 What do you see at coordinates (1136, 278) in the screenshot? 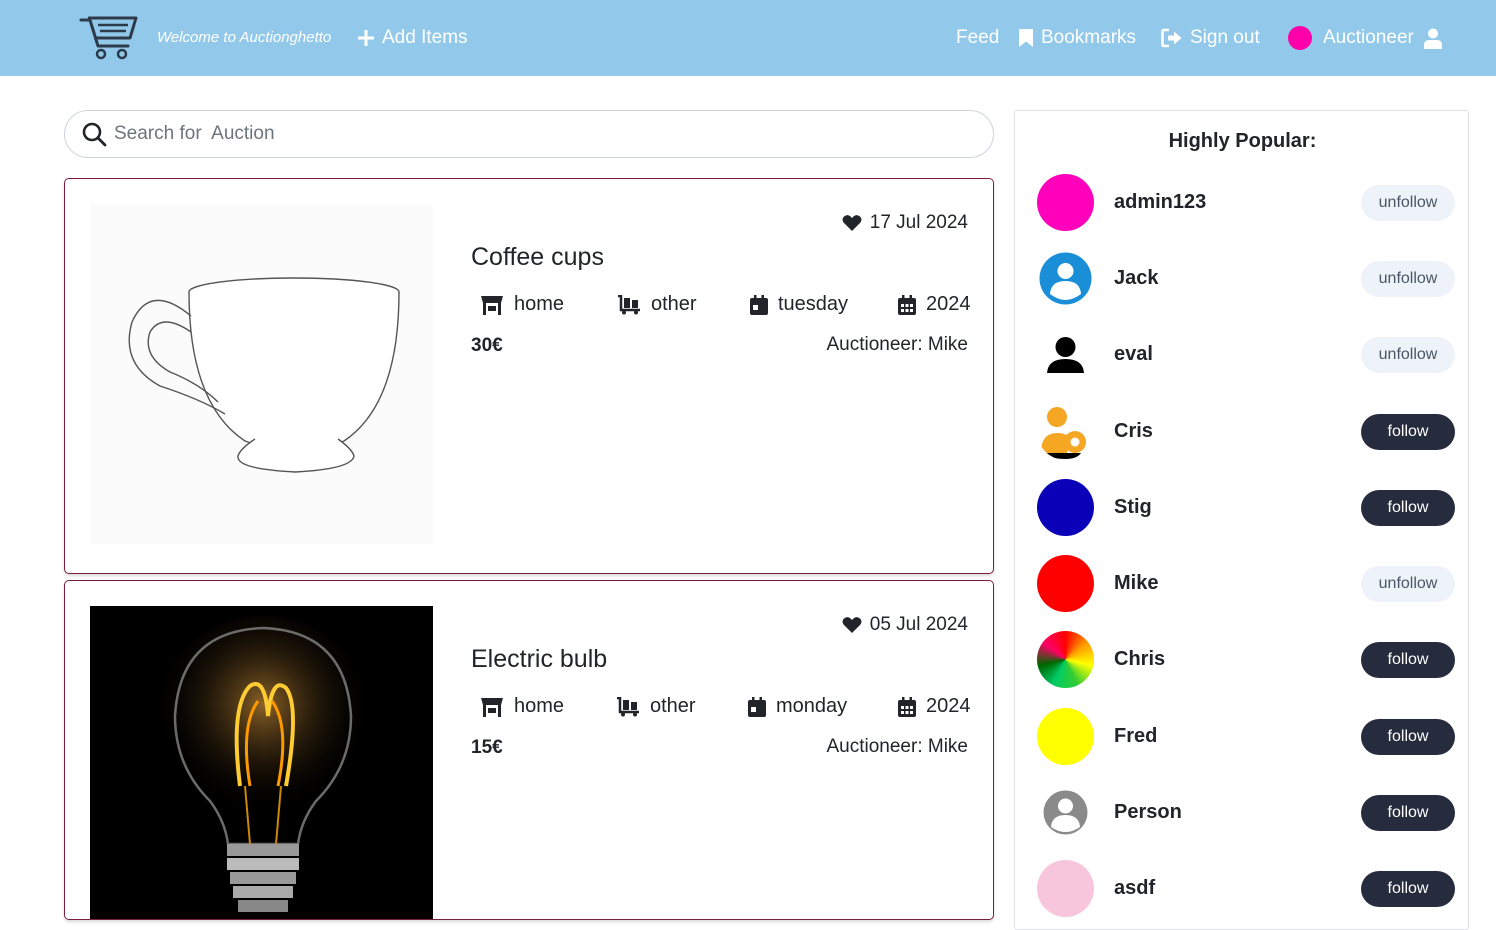
I see `user-name: Jack` at bounding box center [1136, 278].